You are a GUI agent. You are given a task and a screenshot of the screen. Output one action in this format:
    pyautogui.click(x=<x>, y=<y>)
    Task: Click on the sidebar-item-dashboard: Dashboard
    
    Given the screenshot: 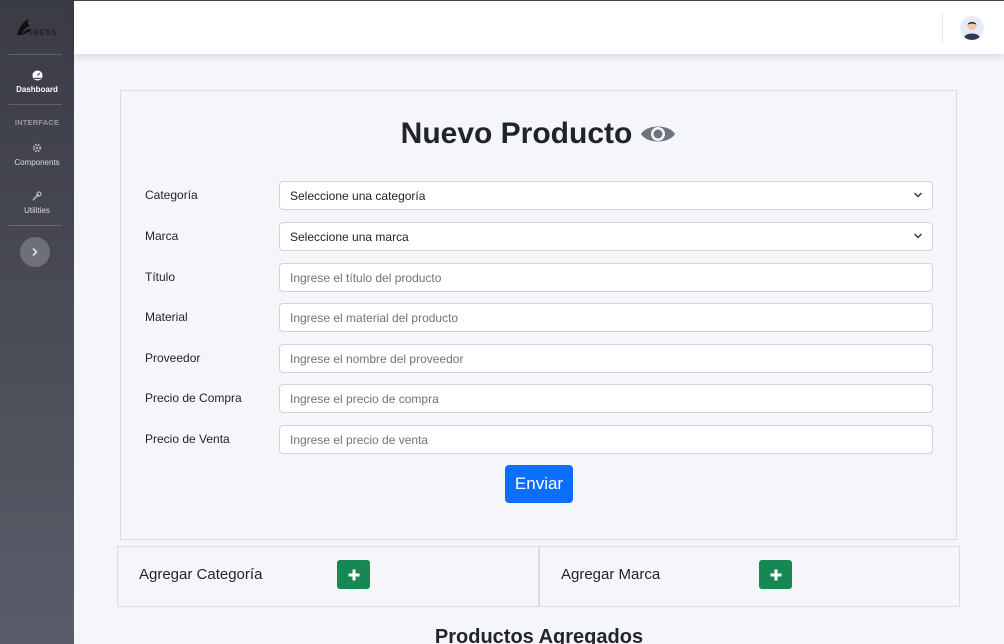 What is the action you would take?
    pyautogui.click(x=37, y=81)
    